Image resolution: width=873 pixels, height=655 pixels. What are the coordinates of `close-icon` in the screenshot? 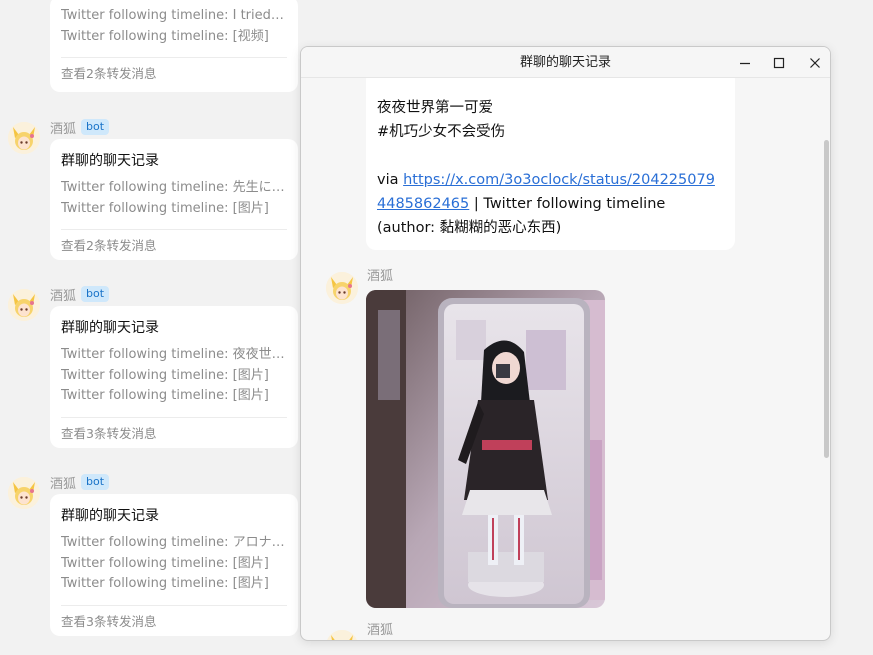 It's located at (815, 63).